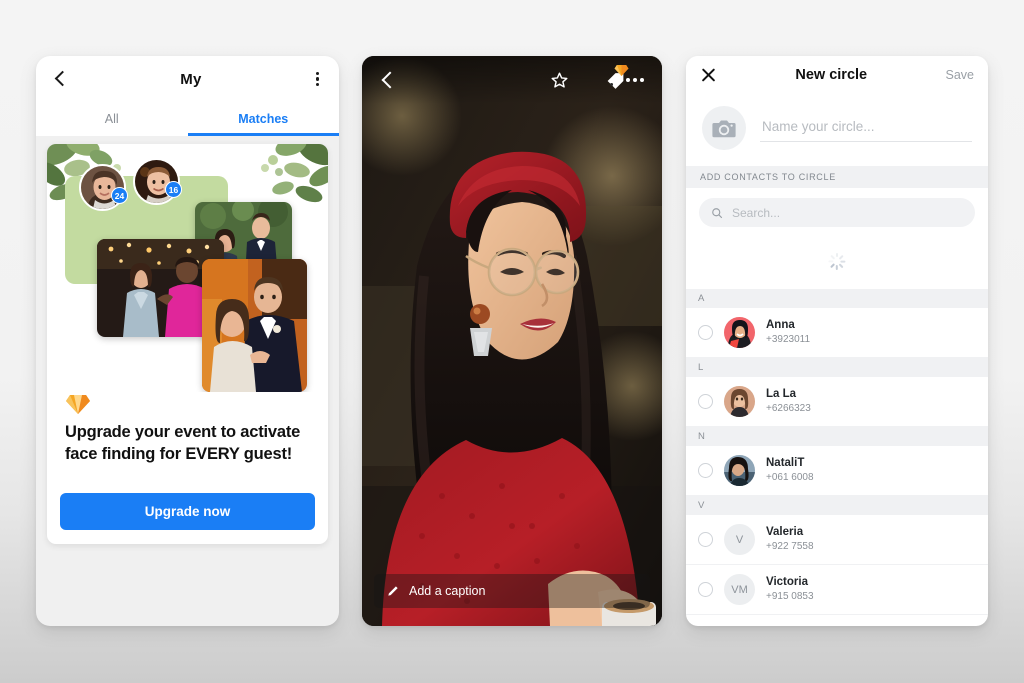  Describe the element at coordinates (837, 177) in the screenshot. I see `add-contacts-section-label: ADD CONTACTS TO CIRCLE` at that location.